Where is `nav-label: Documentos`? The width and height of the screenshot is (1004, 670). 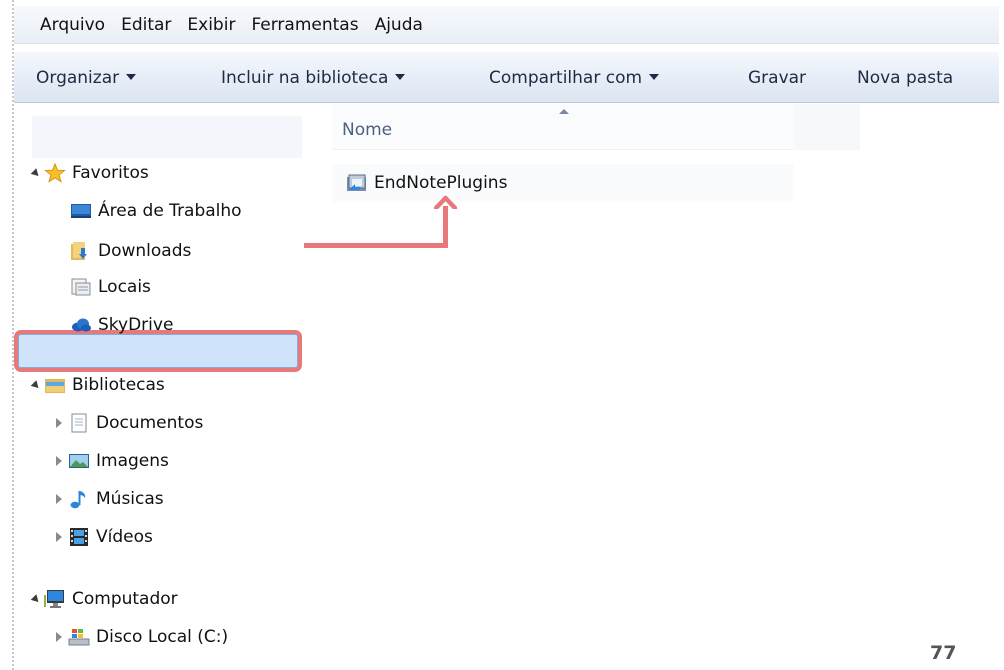 nav-label: Documentos is located at coordinates (150, 423).